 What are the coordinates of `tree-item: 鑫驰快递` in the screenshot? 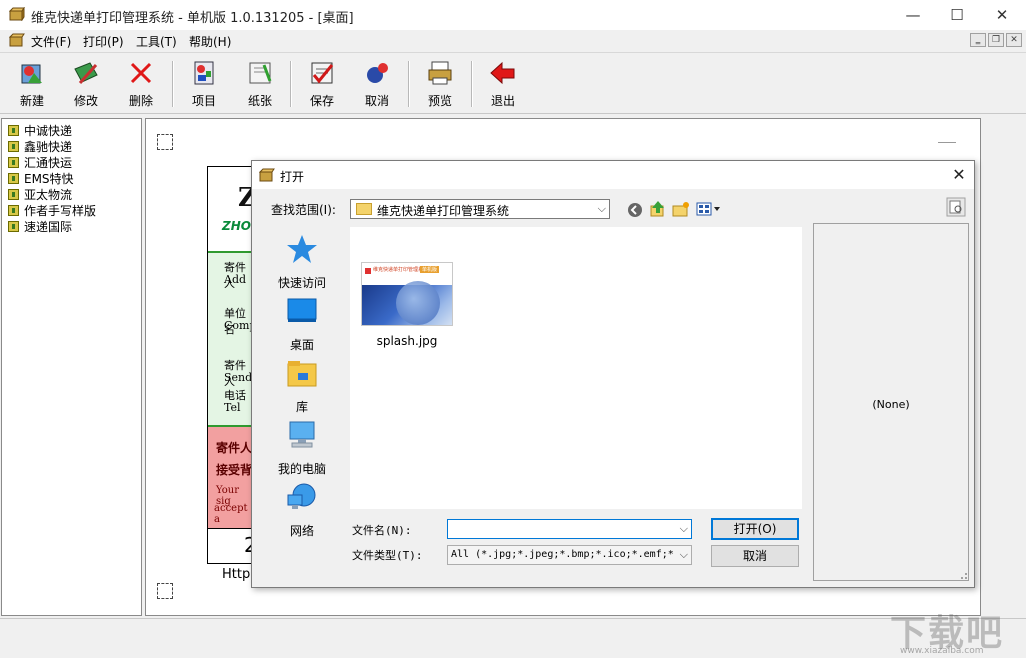 It's located at (40, 146).